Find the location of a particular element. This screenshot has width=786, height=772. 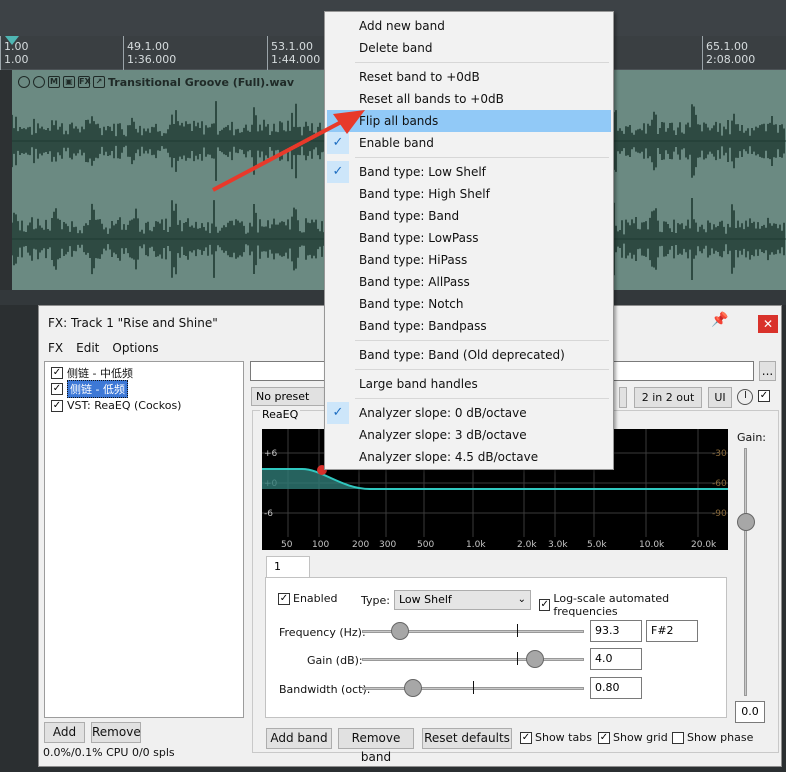

playhead-marker is located at coordinates (12, 40).